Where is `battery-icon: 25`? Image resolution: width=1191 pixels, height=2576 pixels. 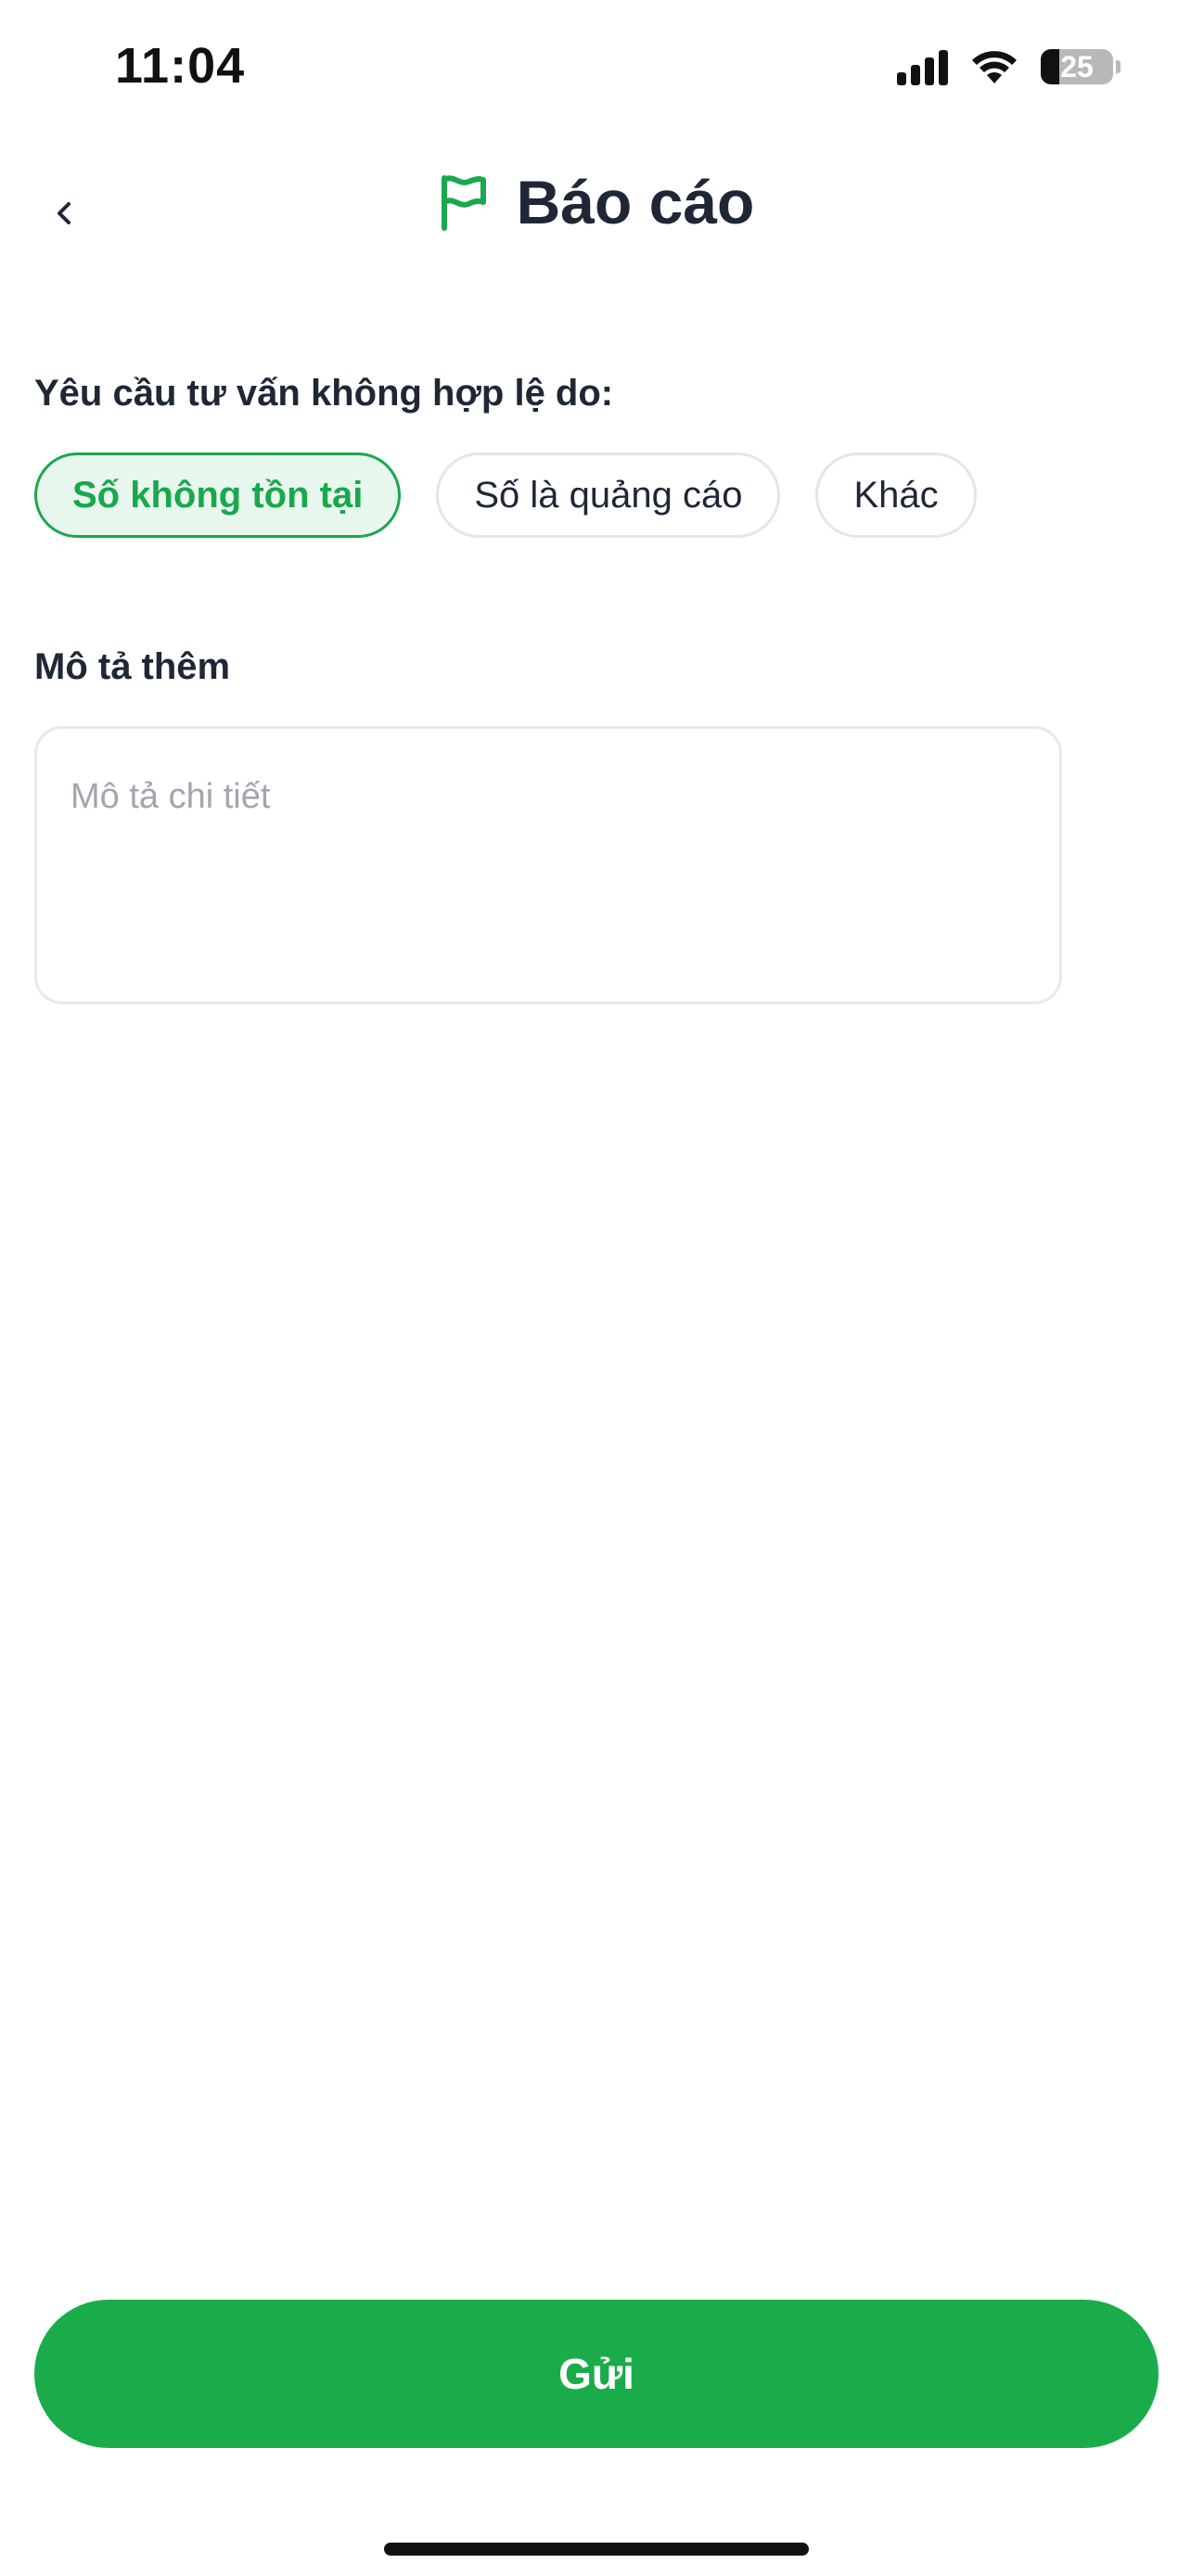
battery-icon: 25 is located at coordinates (1081, 66).